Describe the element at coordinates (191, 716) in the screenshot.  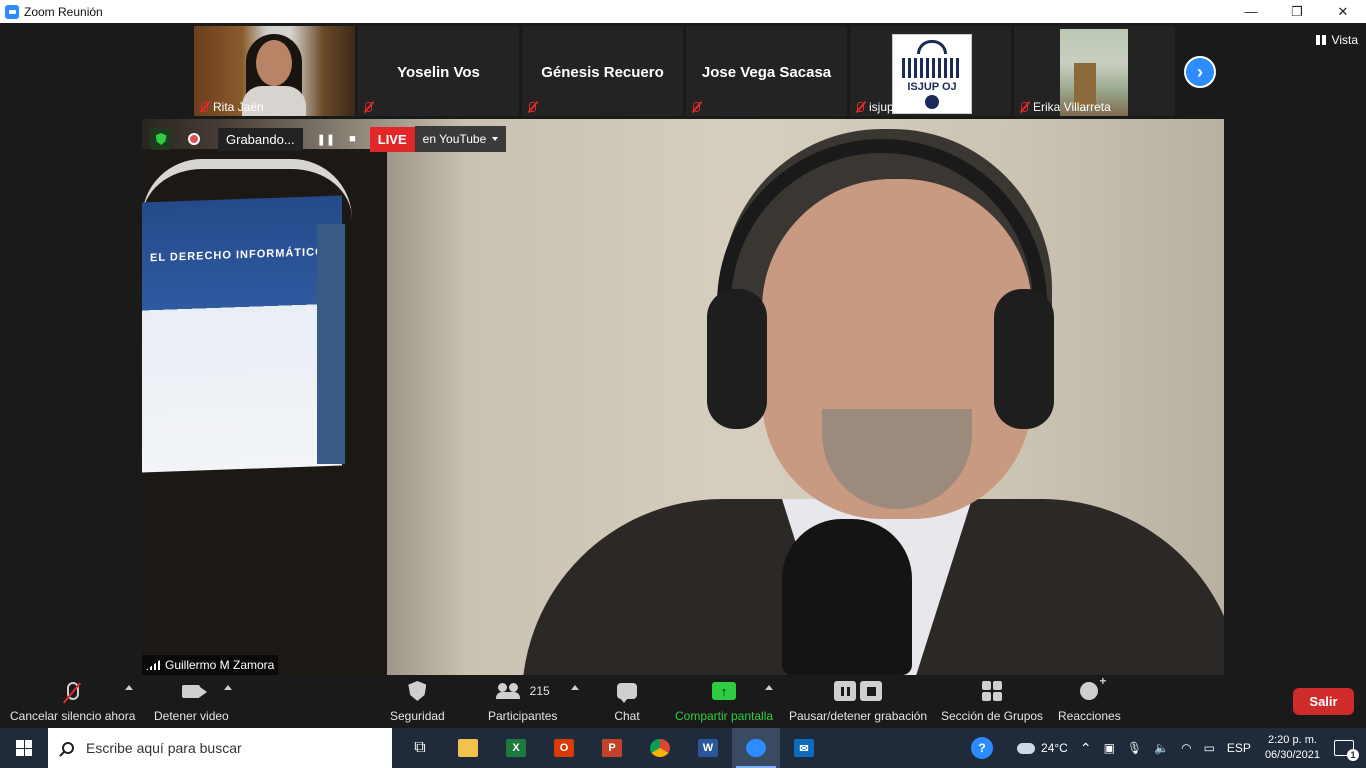
I see `stop-video-label: Detener video` at that location.